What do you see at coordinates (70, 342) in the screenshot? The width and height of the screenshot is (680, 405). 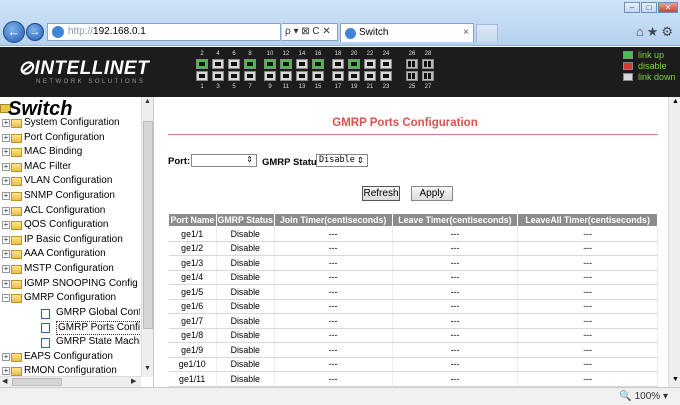 I see `sidebar-item-gmrp-state-machine: +GMRP State Machine` at bounding box center [70, 342].